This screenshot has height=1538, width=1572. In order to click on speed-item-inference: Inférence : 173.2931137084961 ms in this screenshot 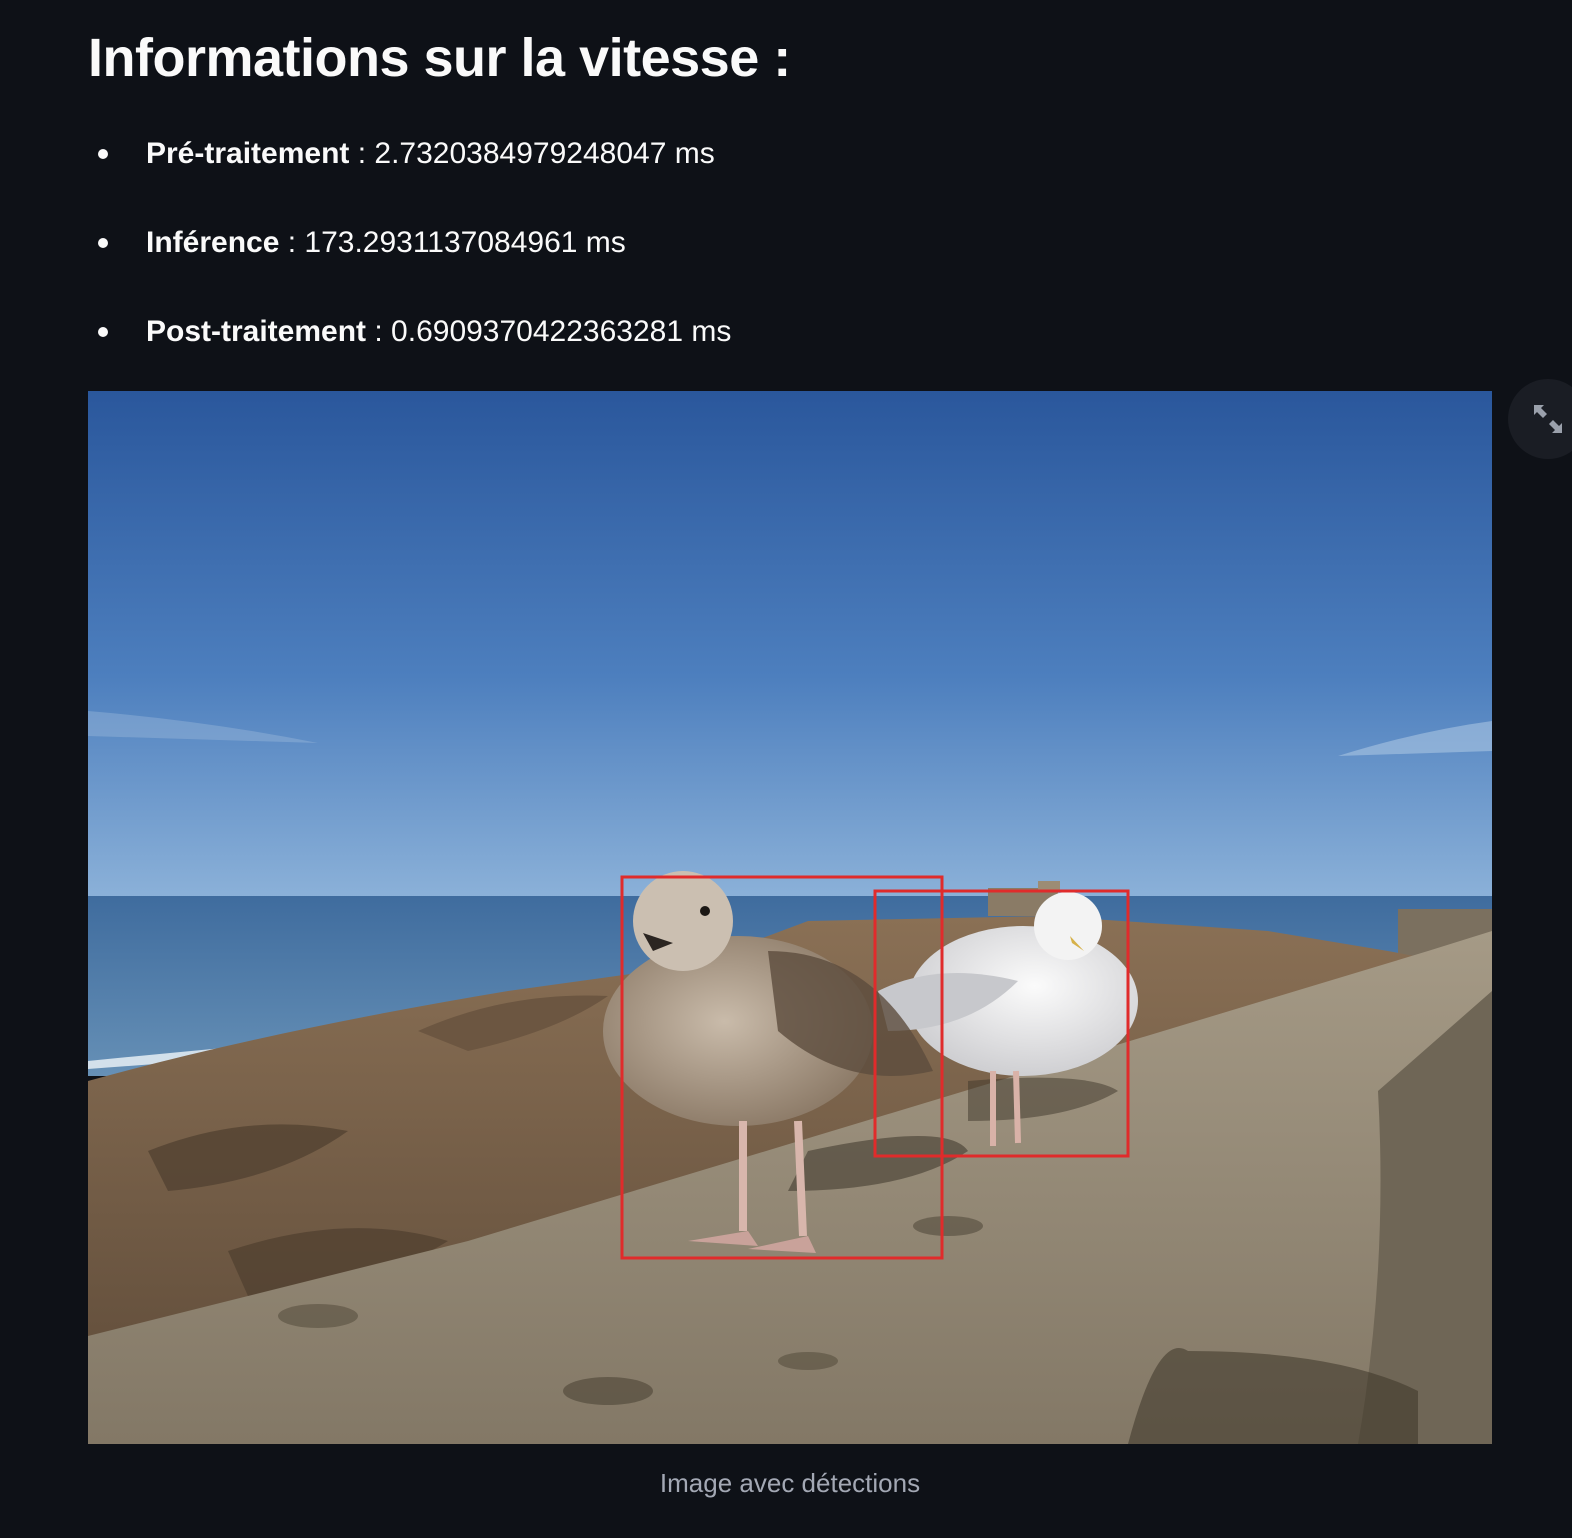, I will do `click(409, 263)`.